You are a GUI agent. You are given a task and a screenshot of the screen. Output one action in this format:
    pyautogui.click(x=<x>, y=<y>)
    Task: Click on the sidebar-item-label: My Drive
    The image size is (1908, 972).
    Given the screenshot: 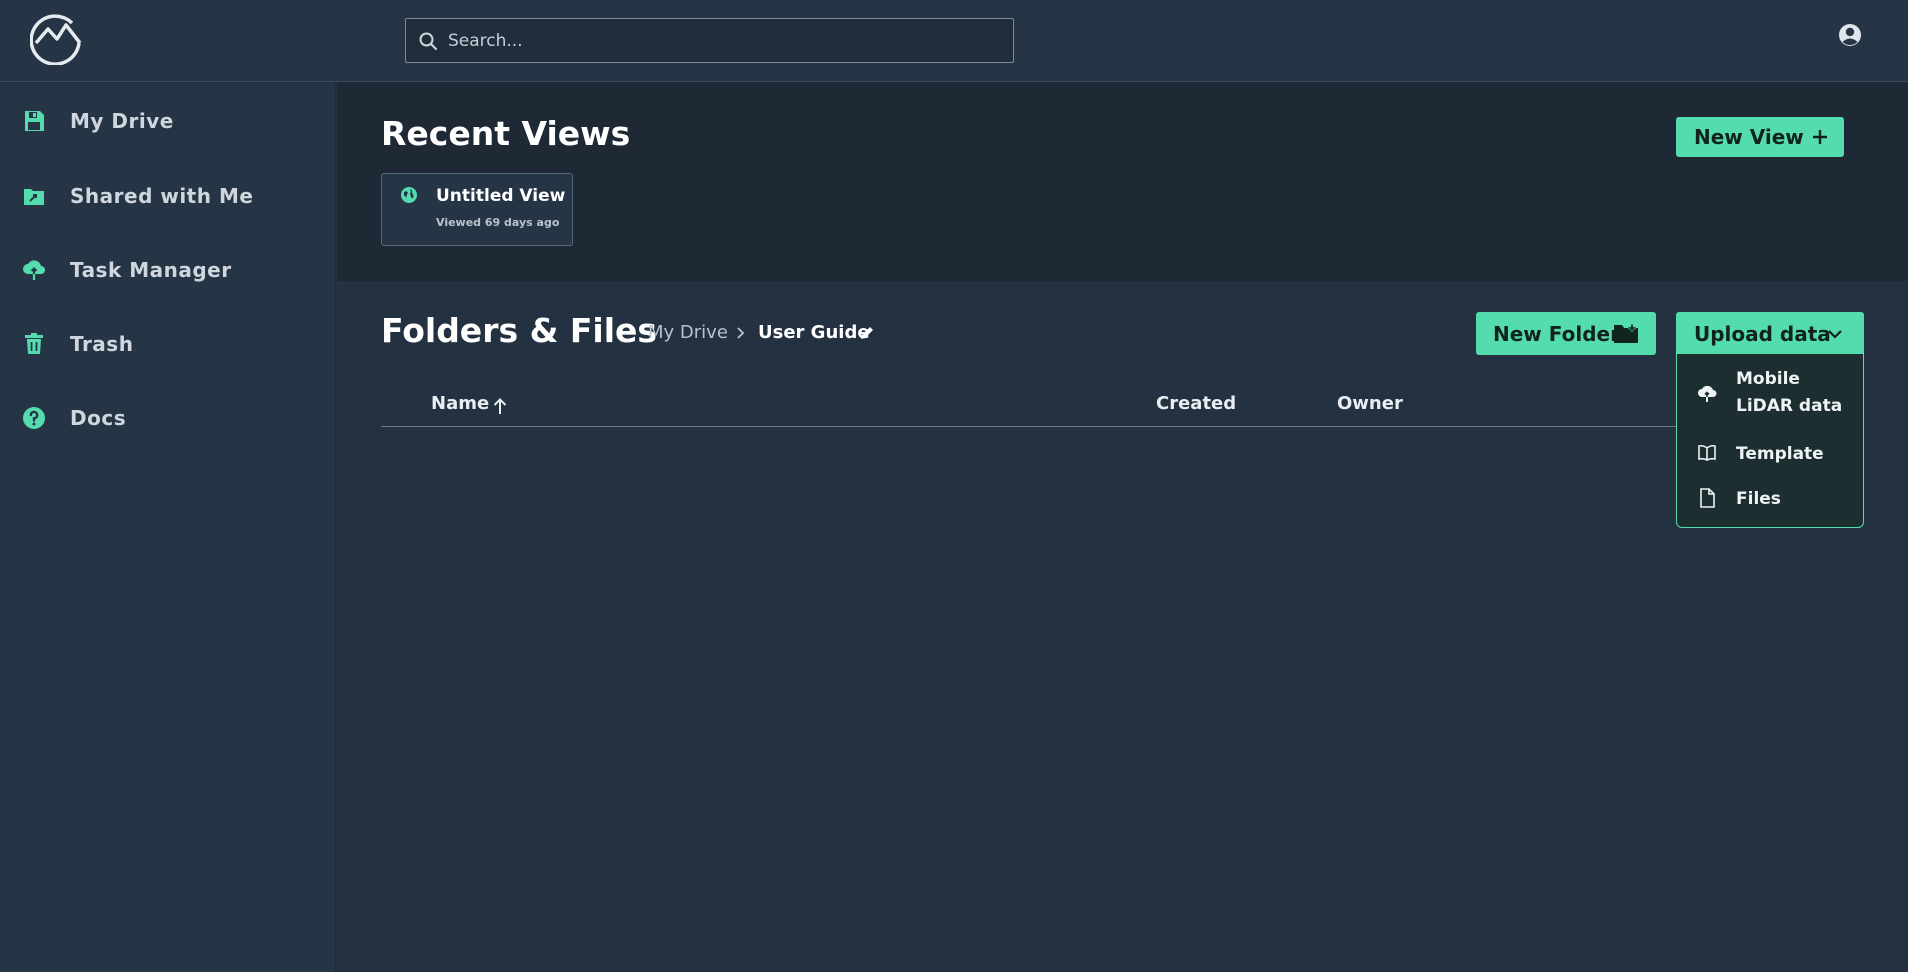 What is the action you would take?
    pyautogui.click(x=122, y=121)
    